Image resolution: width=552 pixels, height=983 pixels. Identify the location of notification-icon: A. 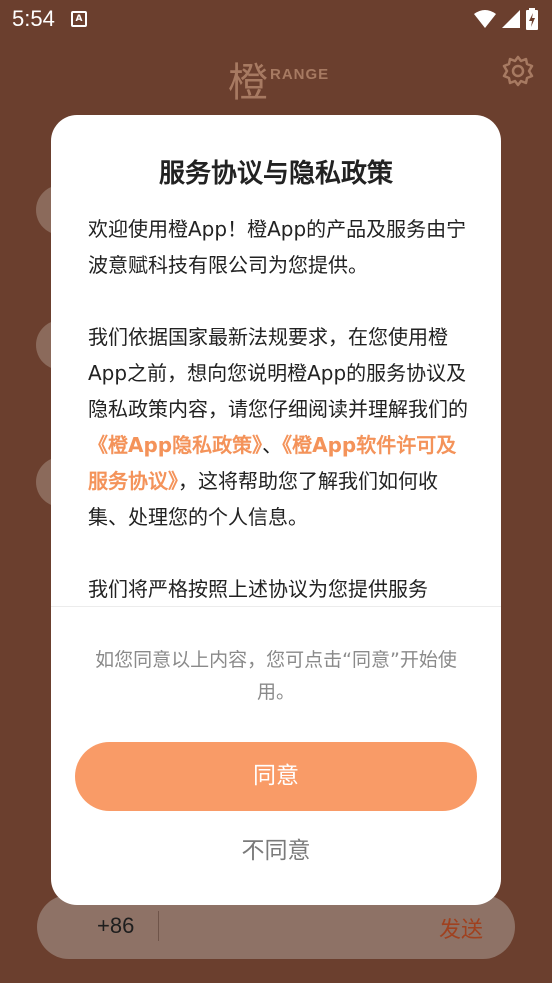
(79, 19).